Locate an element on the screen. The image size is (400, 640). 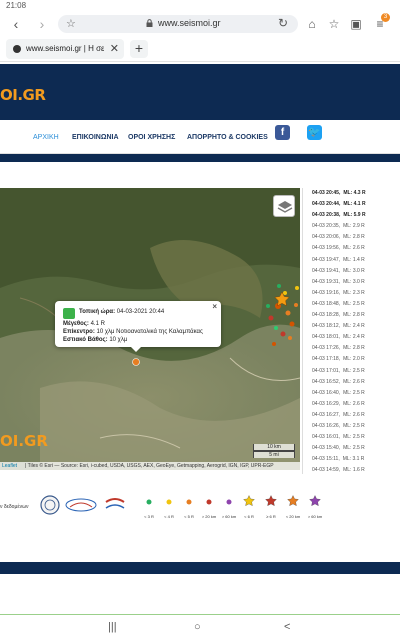
legend-item: < 3 R is located at coordinates (149, 506).